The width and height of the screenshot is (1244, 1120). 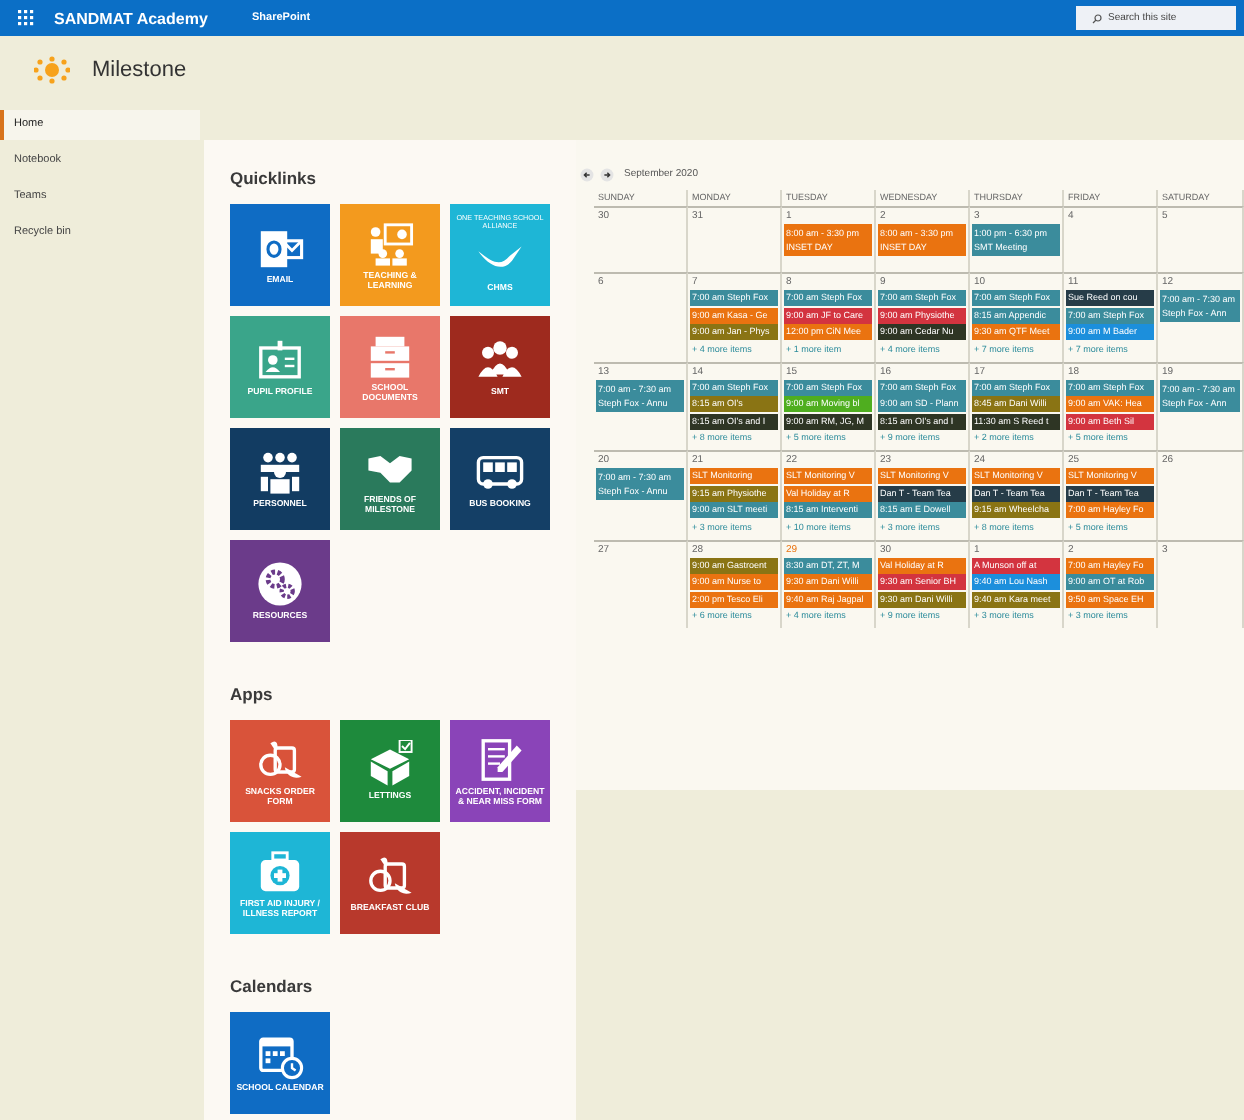 I want to click on section-heading: Quicklinks, so click(x=274, y=178).